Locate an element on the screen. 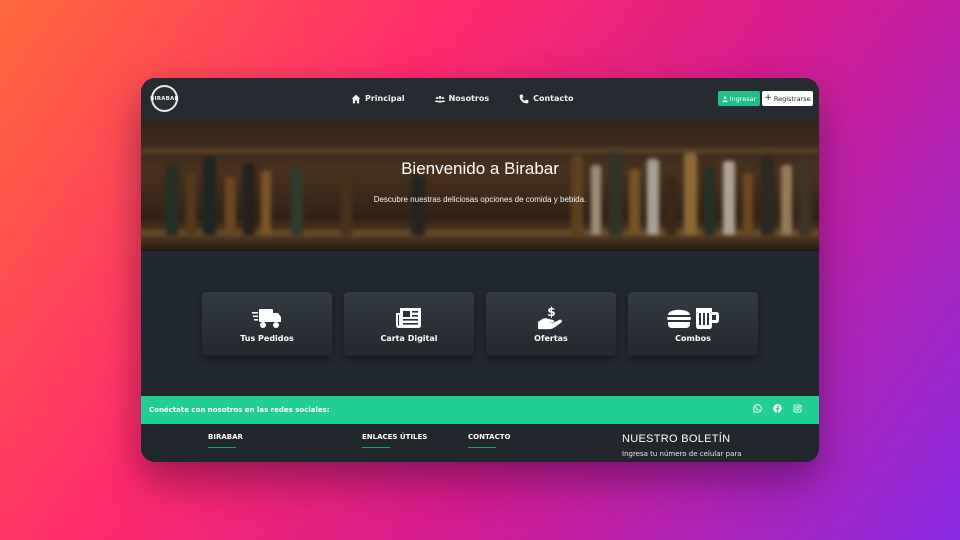 This screenshot has height=540, width=960. card-combos: Combos is located at coordinates (693, 324).